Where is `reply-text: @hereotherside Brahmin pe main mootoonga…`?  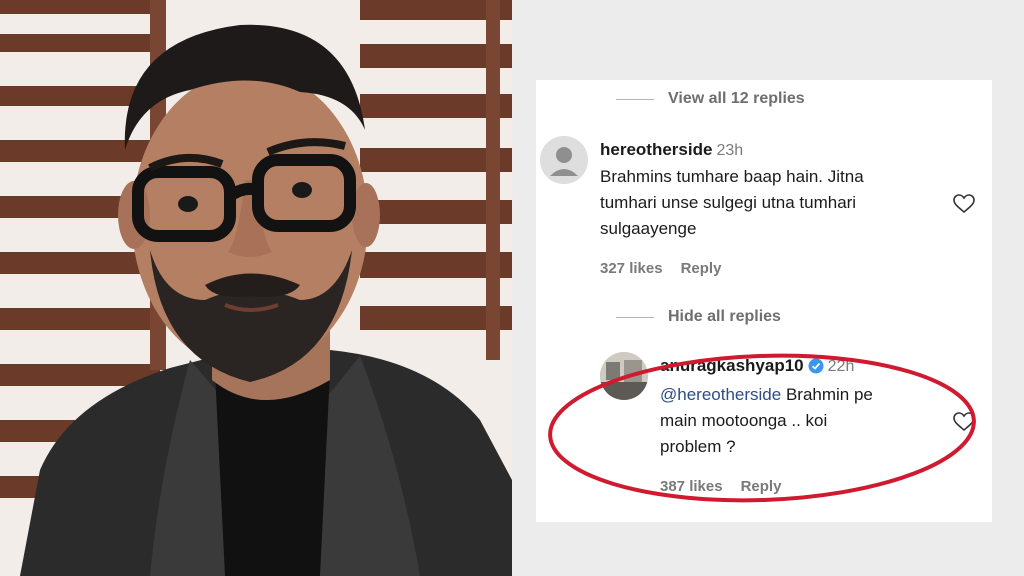
reply-text: @hereotherside Brahmin pe main mootoonga… is located at coordinates (766, 421).